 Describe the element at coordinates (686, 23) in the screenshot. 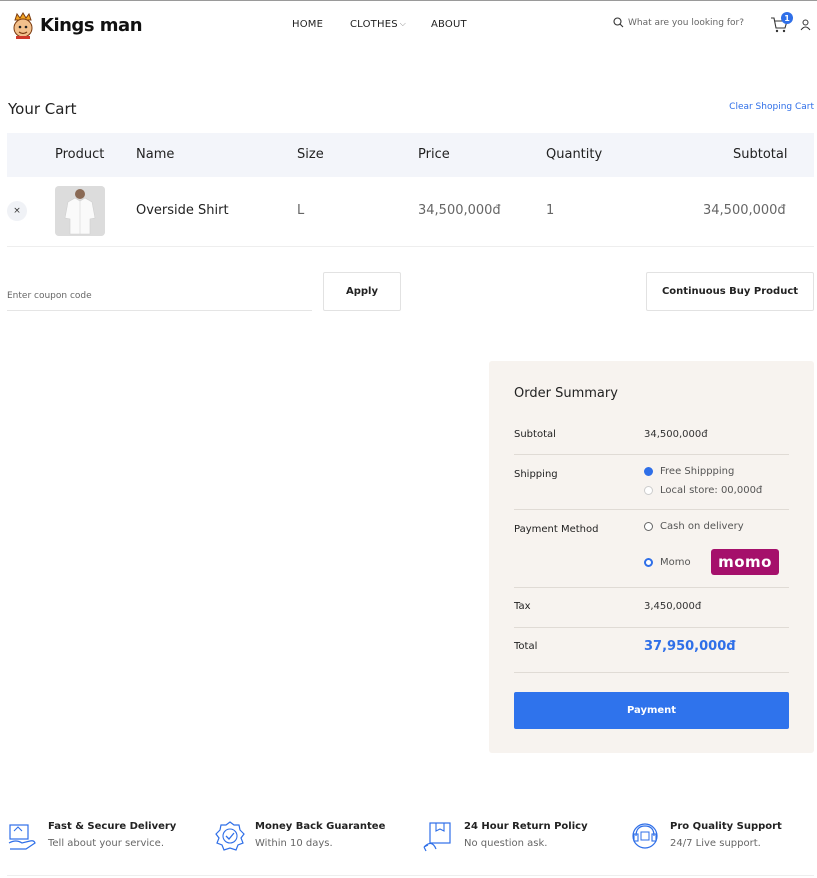

I see `search-input: What are you looking for?` at that location.